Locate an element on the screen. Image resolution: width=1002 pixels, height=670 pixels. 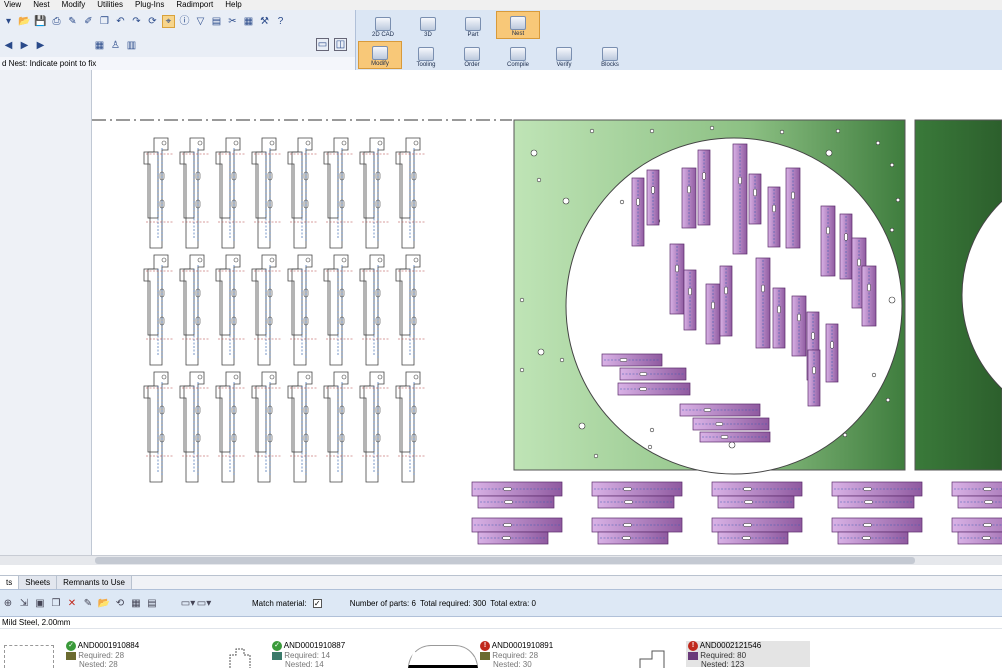
undo-icon: ↶ is located at coordinates (120, 21).